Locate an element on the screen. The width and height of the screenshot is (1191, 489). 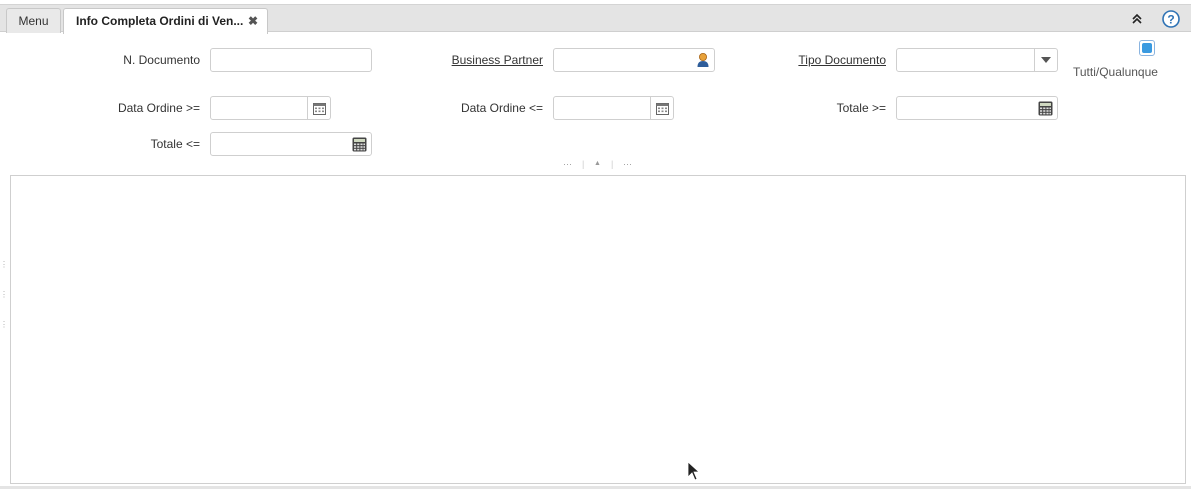
total-to-label: Totale <= is located at coordinates (175, 144).